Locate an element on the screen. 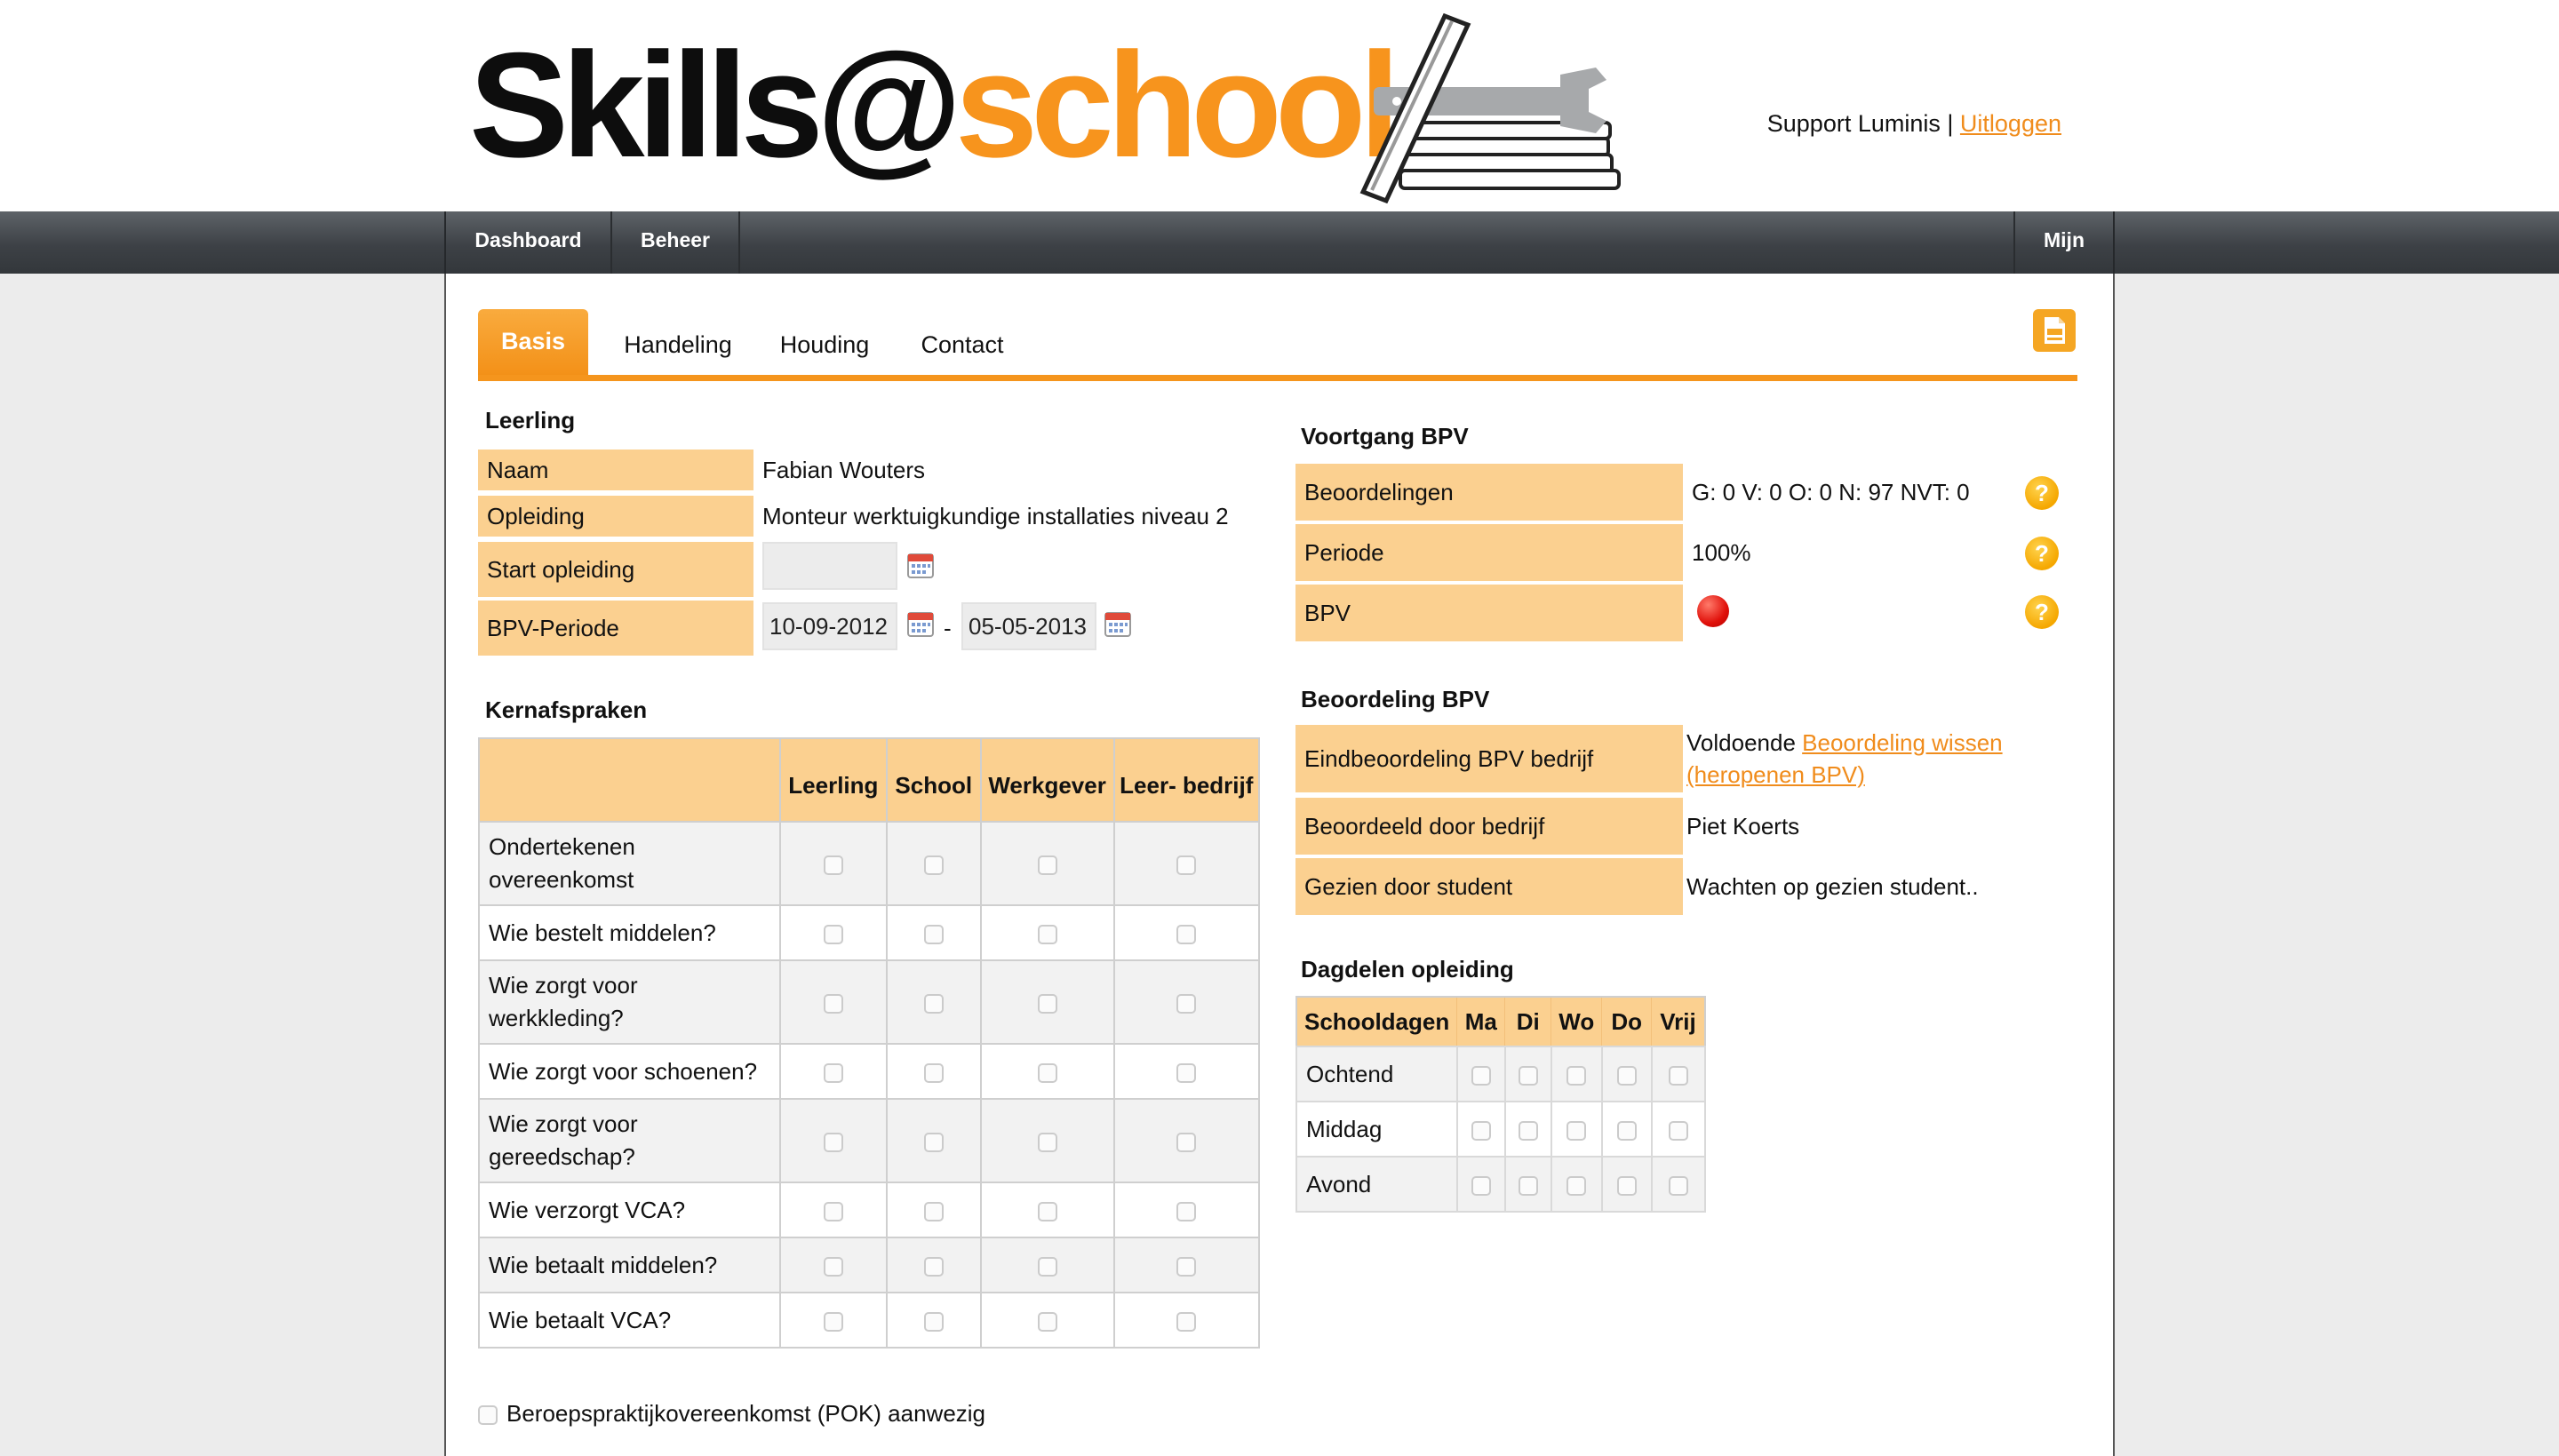 The image size is (2559, 1456). section-title-voortgang-bpv: Voortgang BPV is located at coordinates (1385, 436).